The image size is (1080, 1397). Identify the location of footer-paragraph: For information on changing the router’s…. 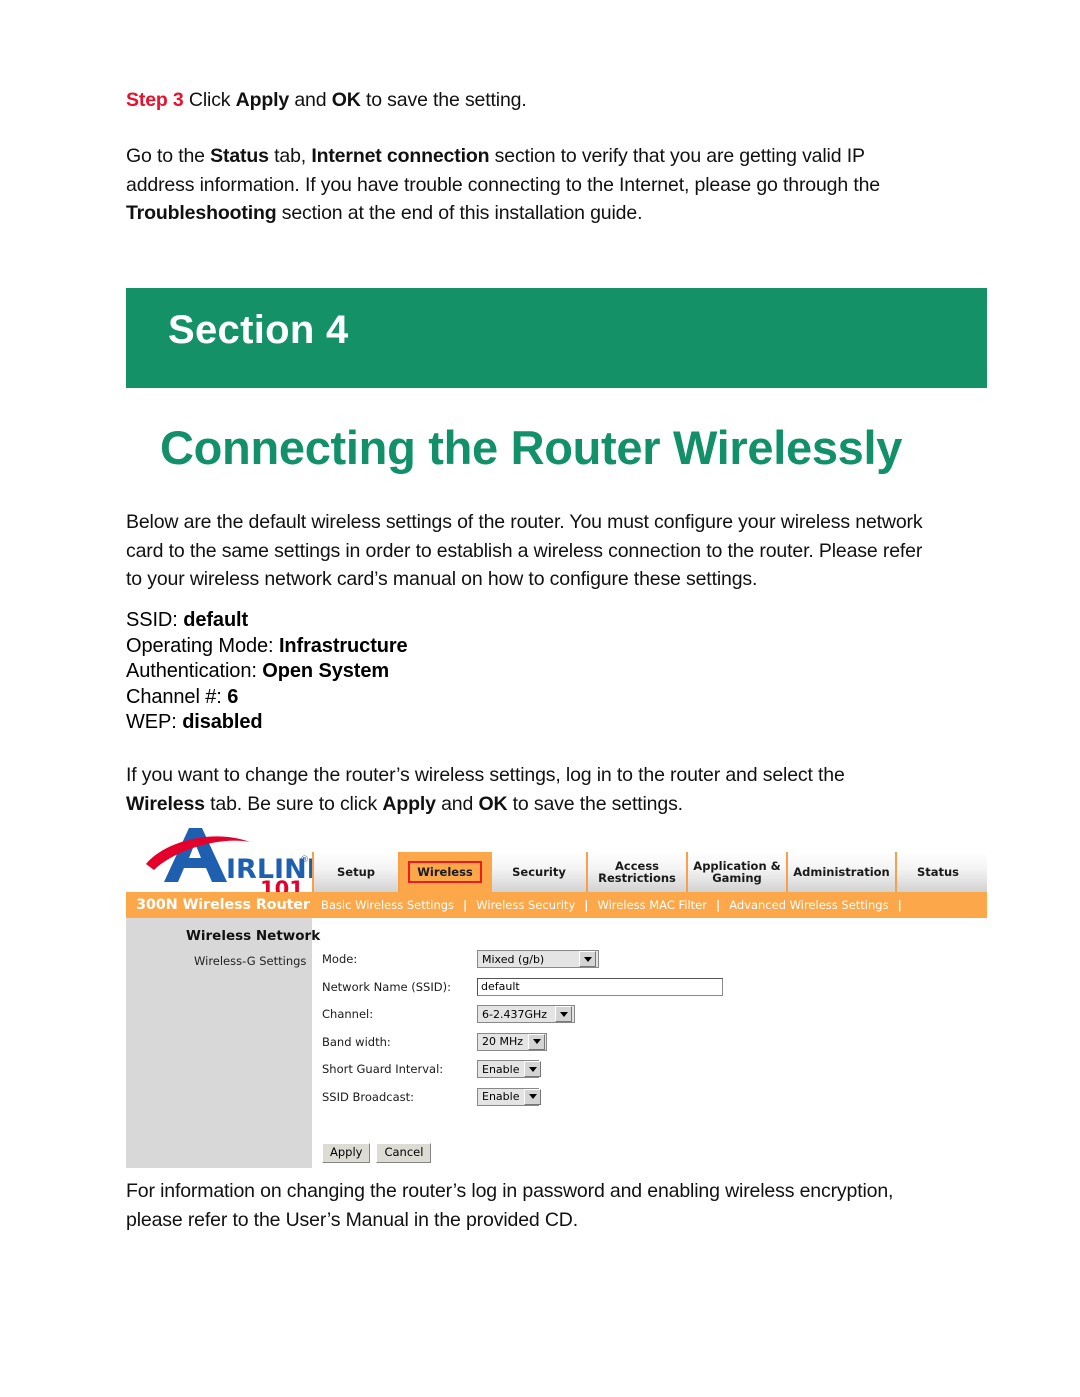
(566, 1205).